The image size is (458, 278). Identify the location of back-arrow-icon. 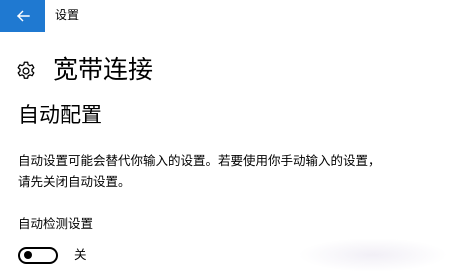
(23, 16).